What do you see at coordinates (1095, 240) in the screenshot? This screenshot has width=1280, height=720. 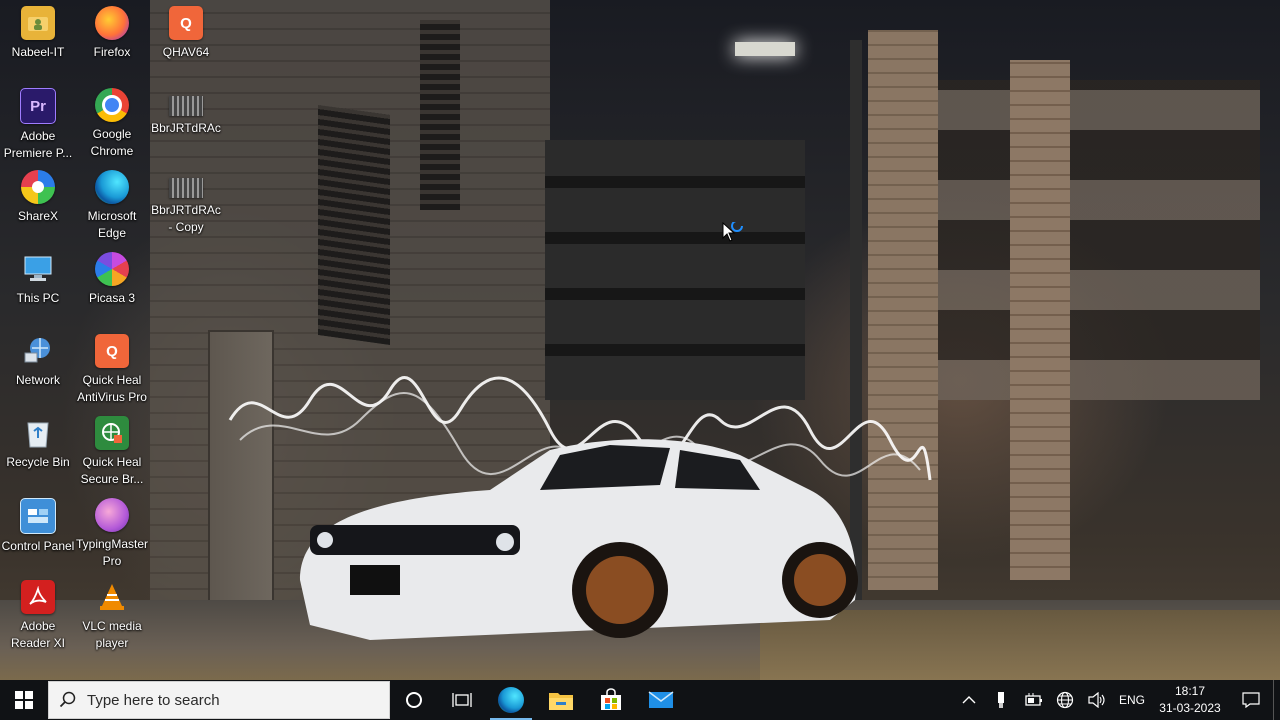 I see `wallpaper-parking-floors` at bounding box center [1095, 240].